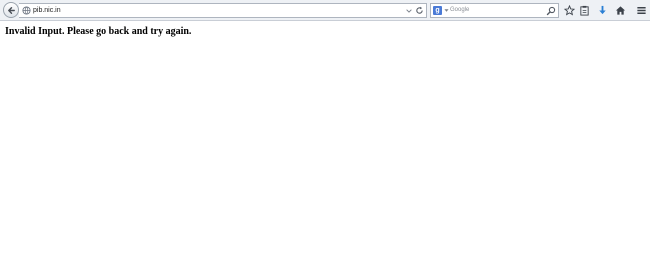  I want to click on search-placeholder: Google, so click(459, 10).